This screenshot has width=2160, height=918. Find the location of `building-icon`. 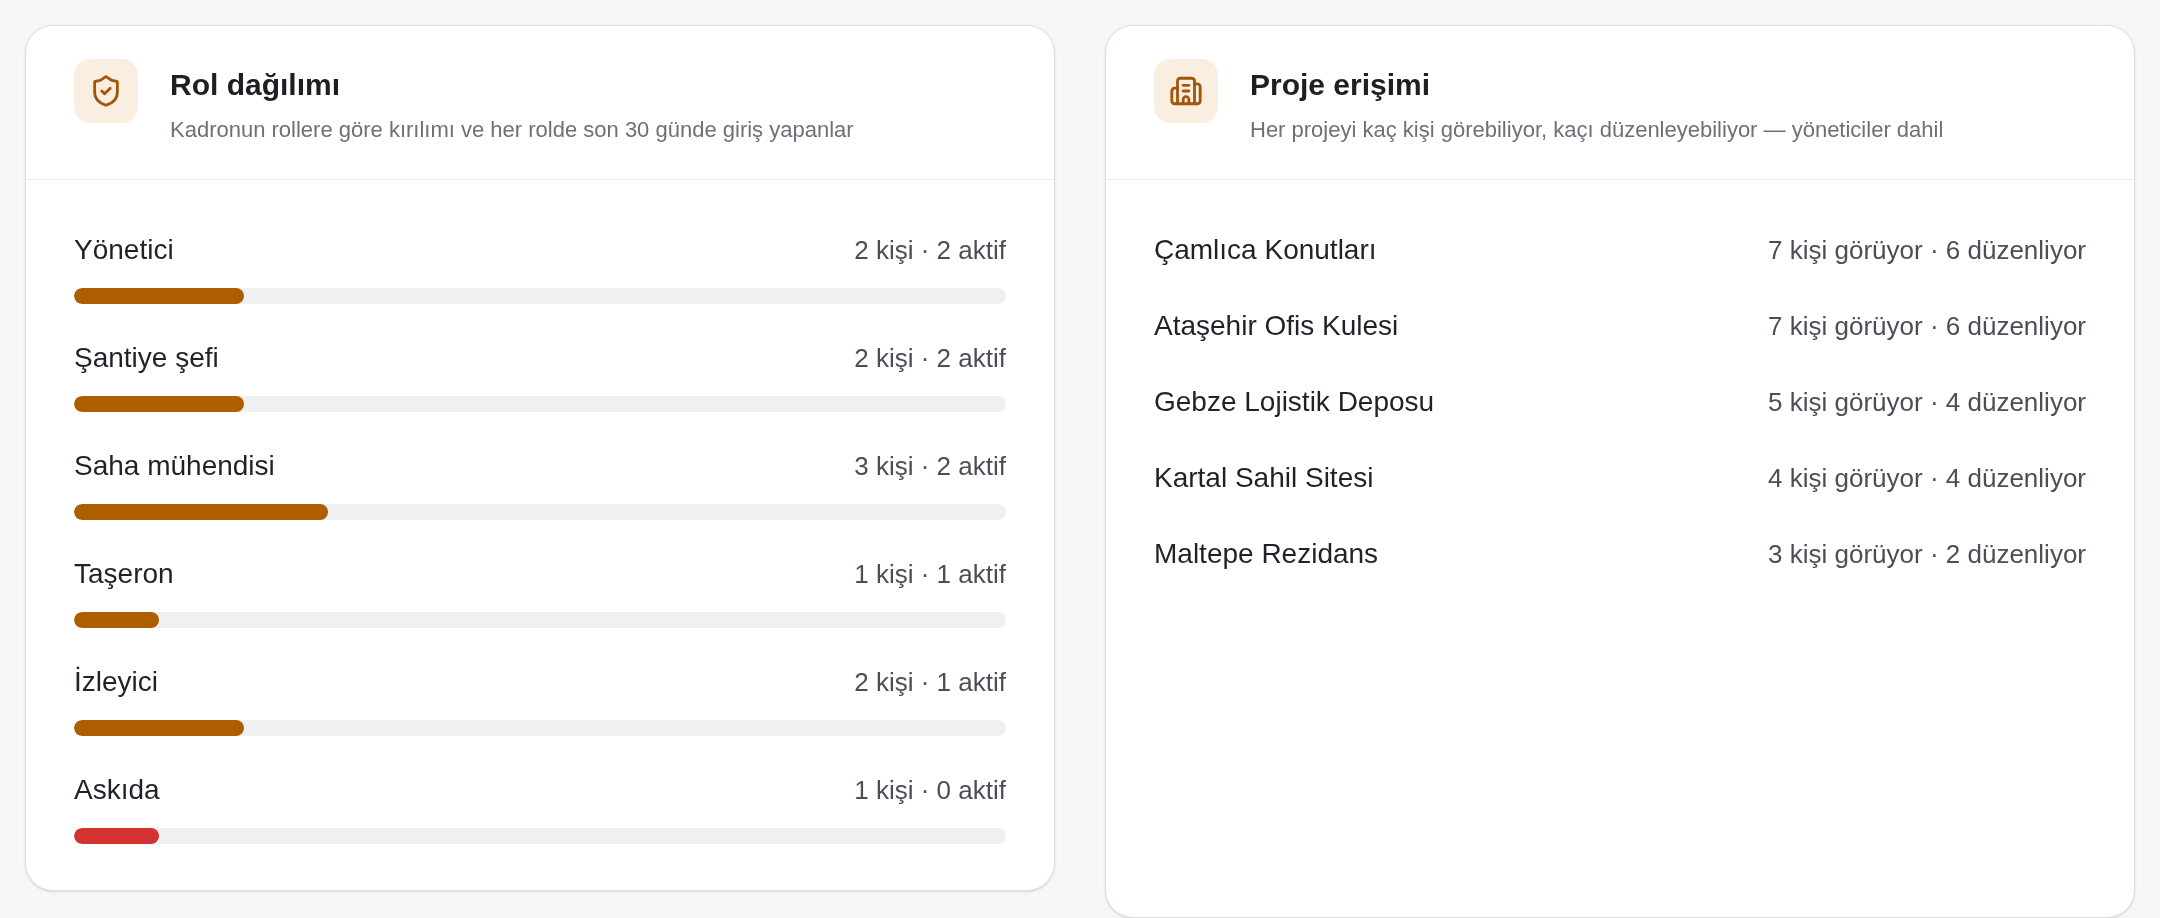

building-icon is located at coordinates (1186, 91).